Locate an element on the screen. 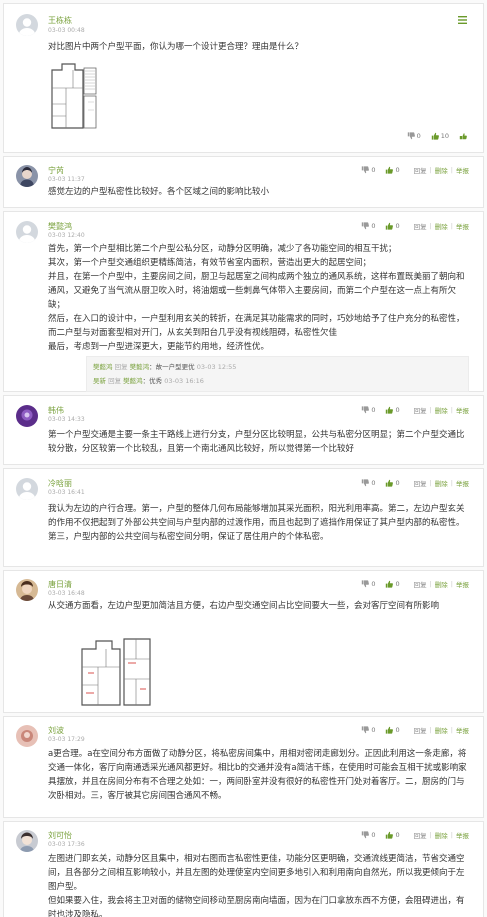 The image size is (487, 917). answer-paragraph: 感觉左边的户型私密性比较好。各个区域之间的影响比较小 is located at coordinates (159, 192).